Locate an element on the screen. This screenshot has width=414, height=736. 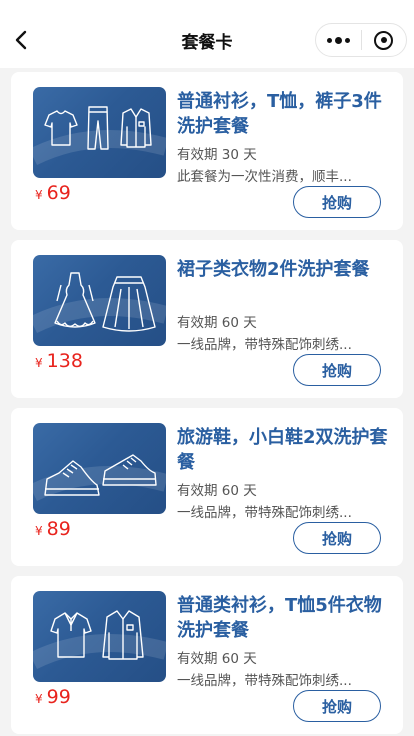
package-name: 裙子类衣物2件洗护套餐 is located at coordinates (273, 269).